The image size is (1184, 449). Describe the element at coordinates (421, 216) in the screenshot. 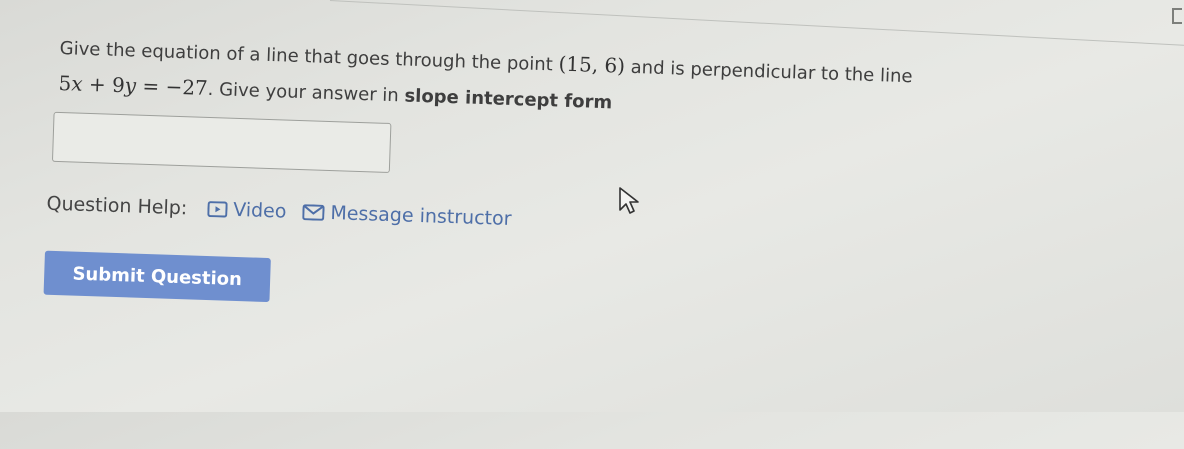

I see `message-instructor-label: Message instructor` at that location.